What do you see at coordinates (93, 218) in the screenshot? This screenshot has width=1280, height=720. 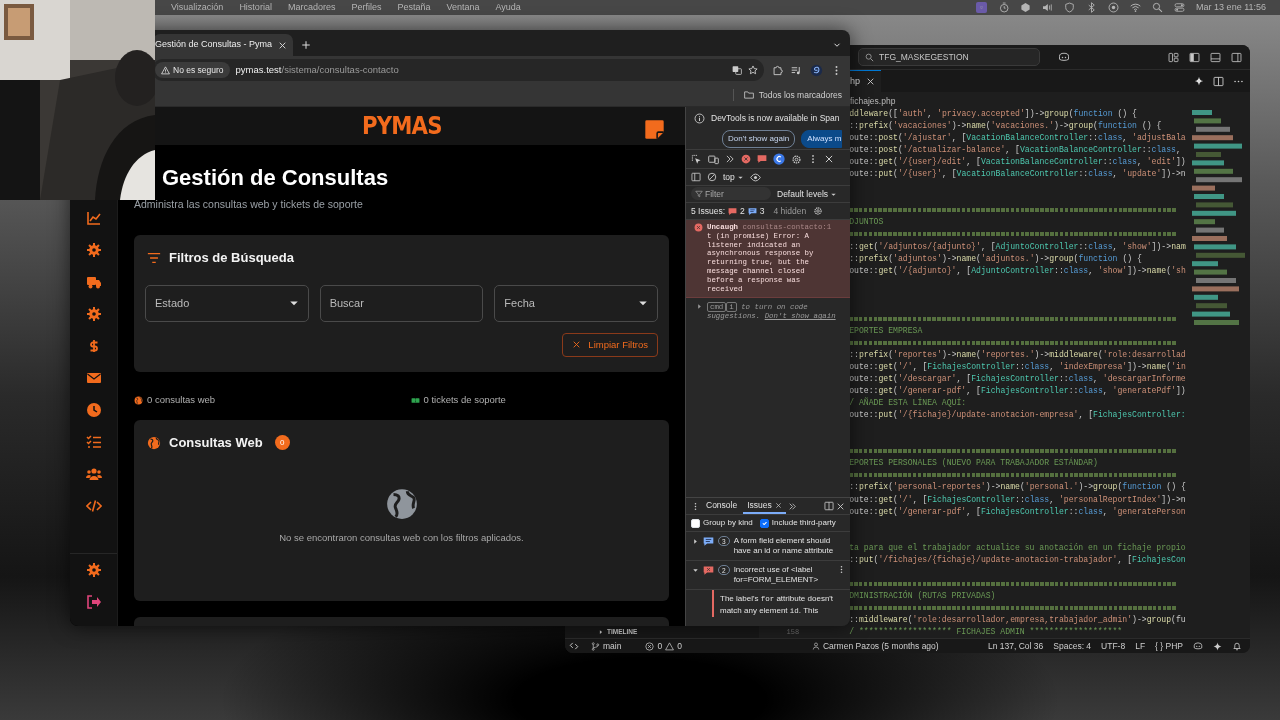 I see `chart-icon` at bounding box center [93, 218].